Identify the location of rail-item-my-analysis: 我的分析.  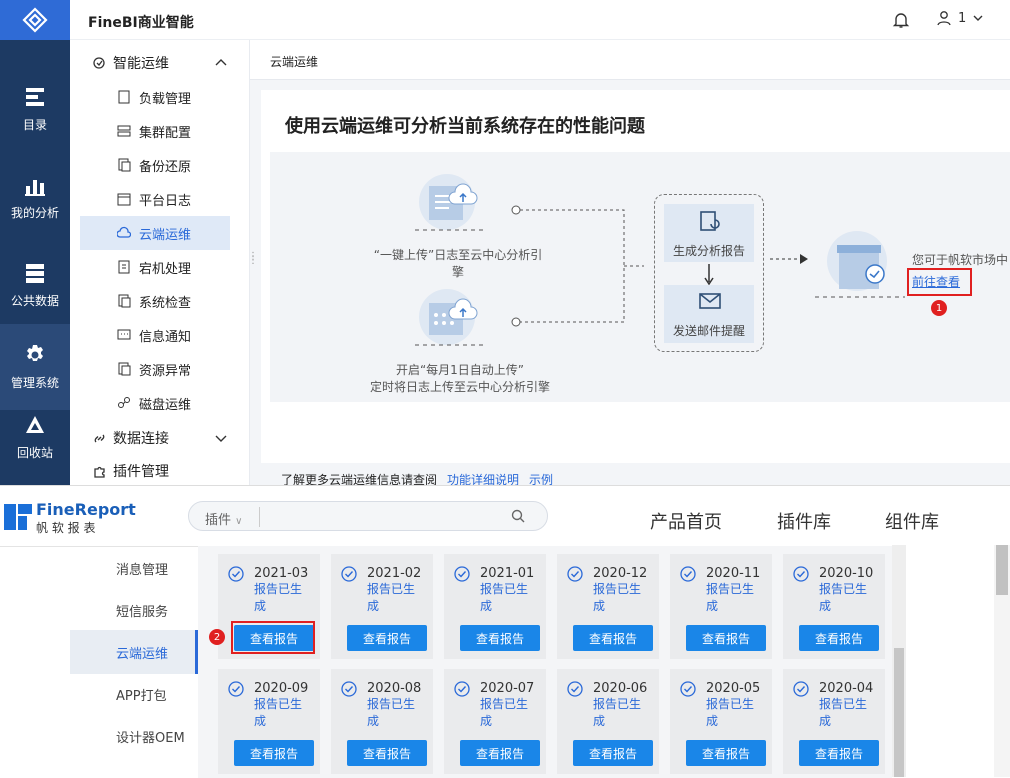
(35, 197).